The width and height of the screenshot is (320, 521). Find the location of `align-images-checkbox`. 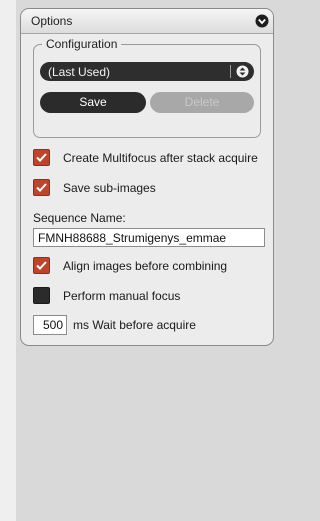

align-images-checkbox is located at coordinates (41, 265).